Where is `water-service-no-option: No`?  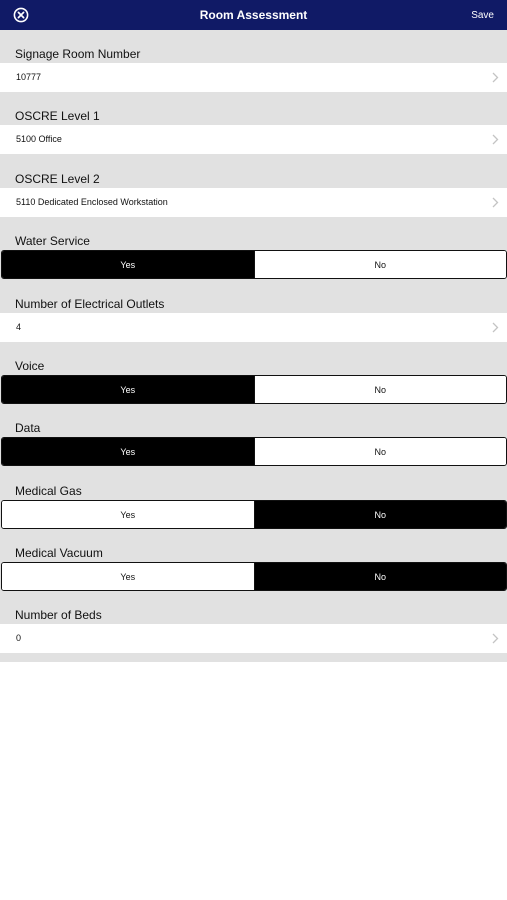 water-service-no-option: No is located at coordinates (379, 264).